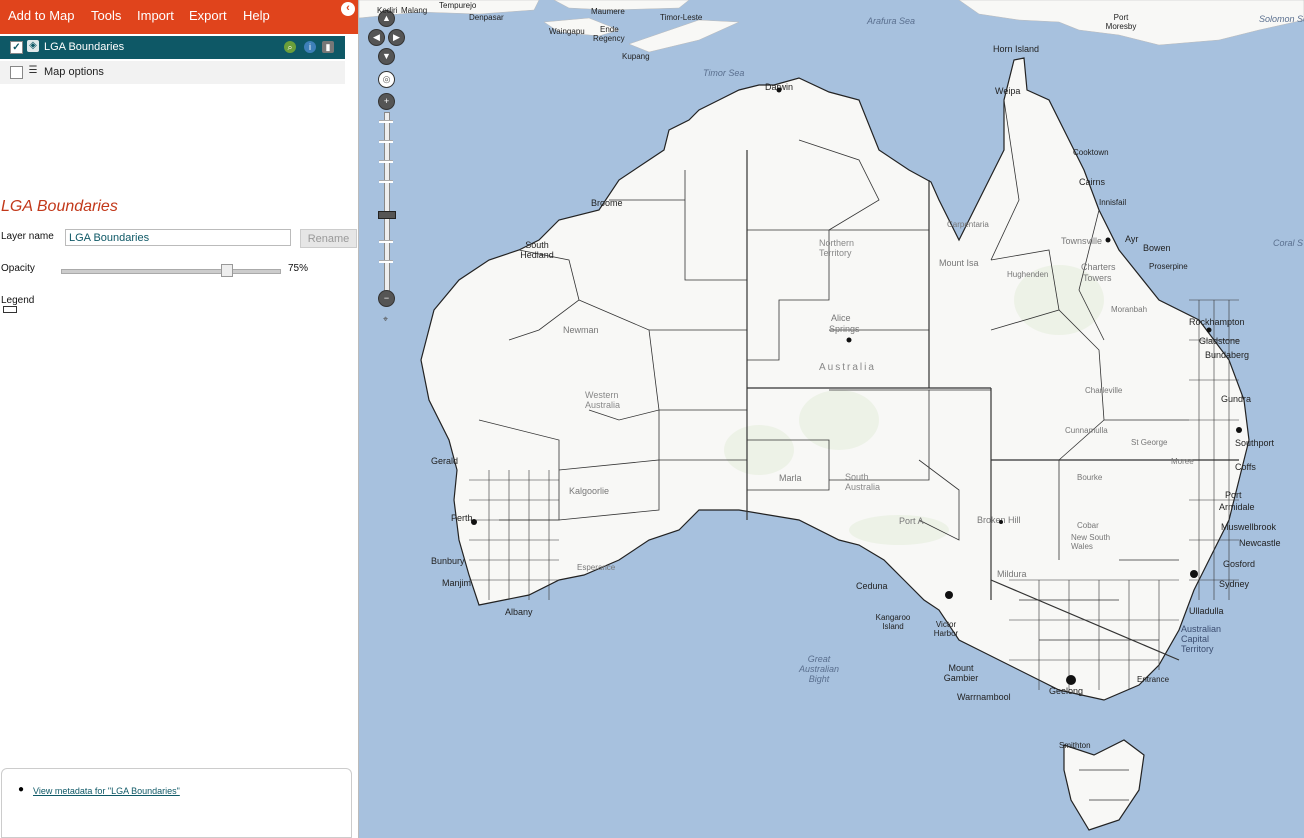  Describe the element at coordinates (106, 791) in the screenshot. I see `metadata-link: View metadata for "LGA Boundaries"` at that location.